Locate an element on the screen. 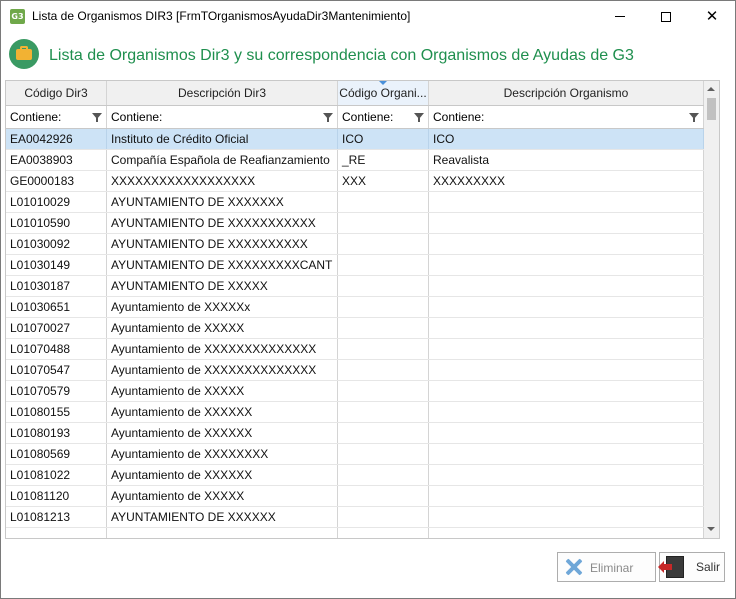 This screenshot has width=736, height=599. cell-codigo-dir3: L01010029 is located at coordinates (56, 202).